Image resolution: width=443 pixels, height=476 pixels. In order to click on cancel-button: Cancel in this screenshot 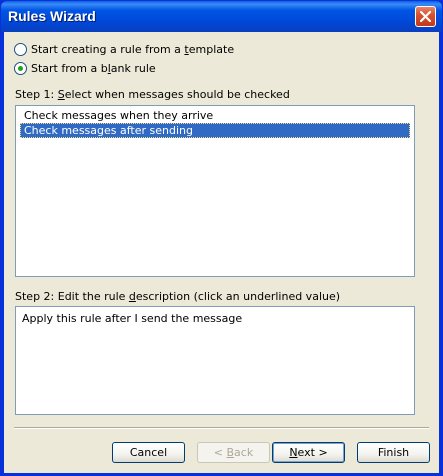, I will do `click(148, 452)`.